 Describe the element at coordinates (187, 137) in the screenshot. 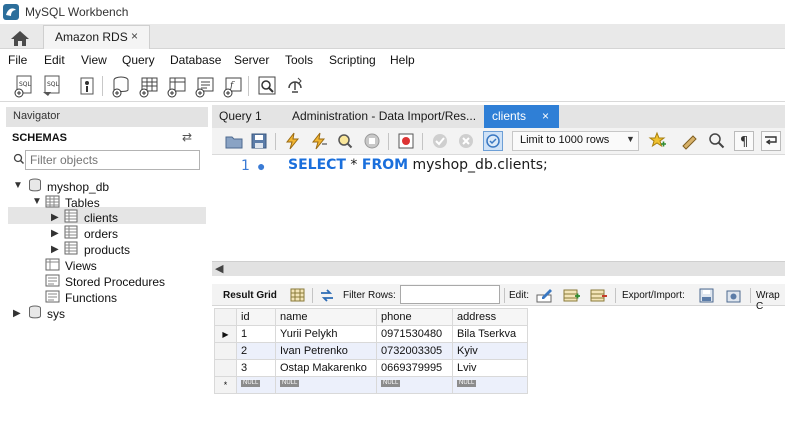

I see `refresh-icon: ⇄` at that location.